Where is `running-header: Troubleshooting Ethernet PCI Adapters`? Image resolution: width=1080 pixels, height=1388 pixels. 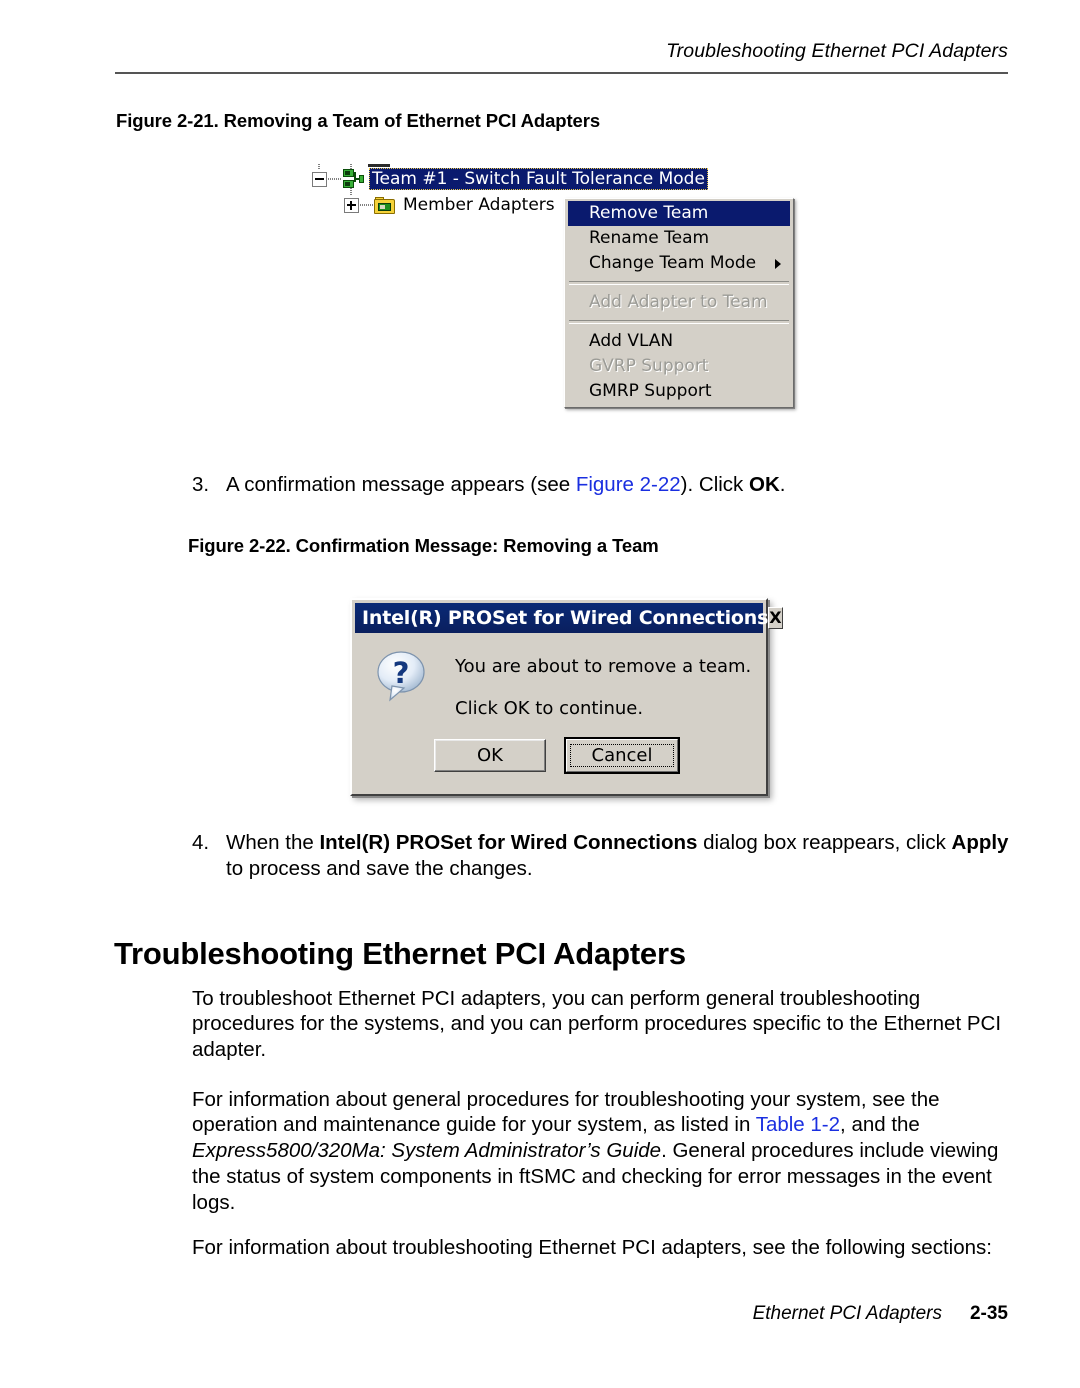 running-header: Troubleshooting Ethernet PCI Adapters is located at coordinates (837, 51).